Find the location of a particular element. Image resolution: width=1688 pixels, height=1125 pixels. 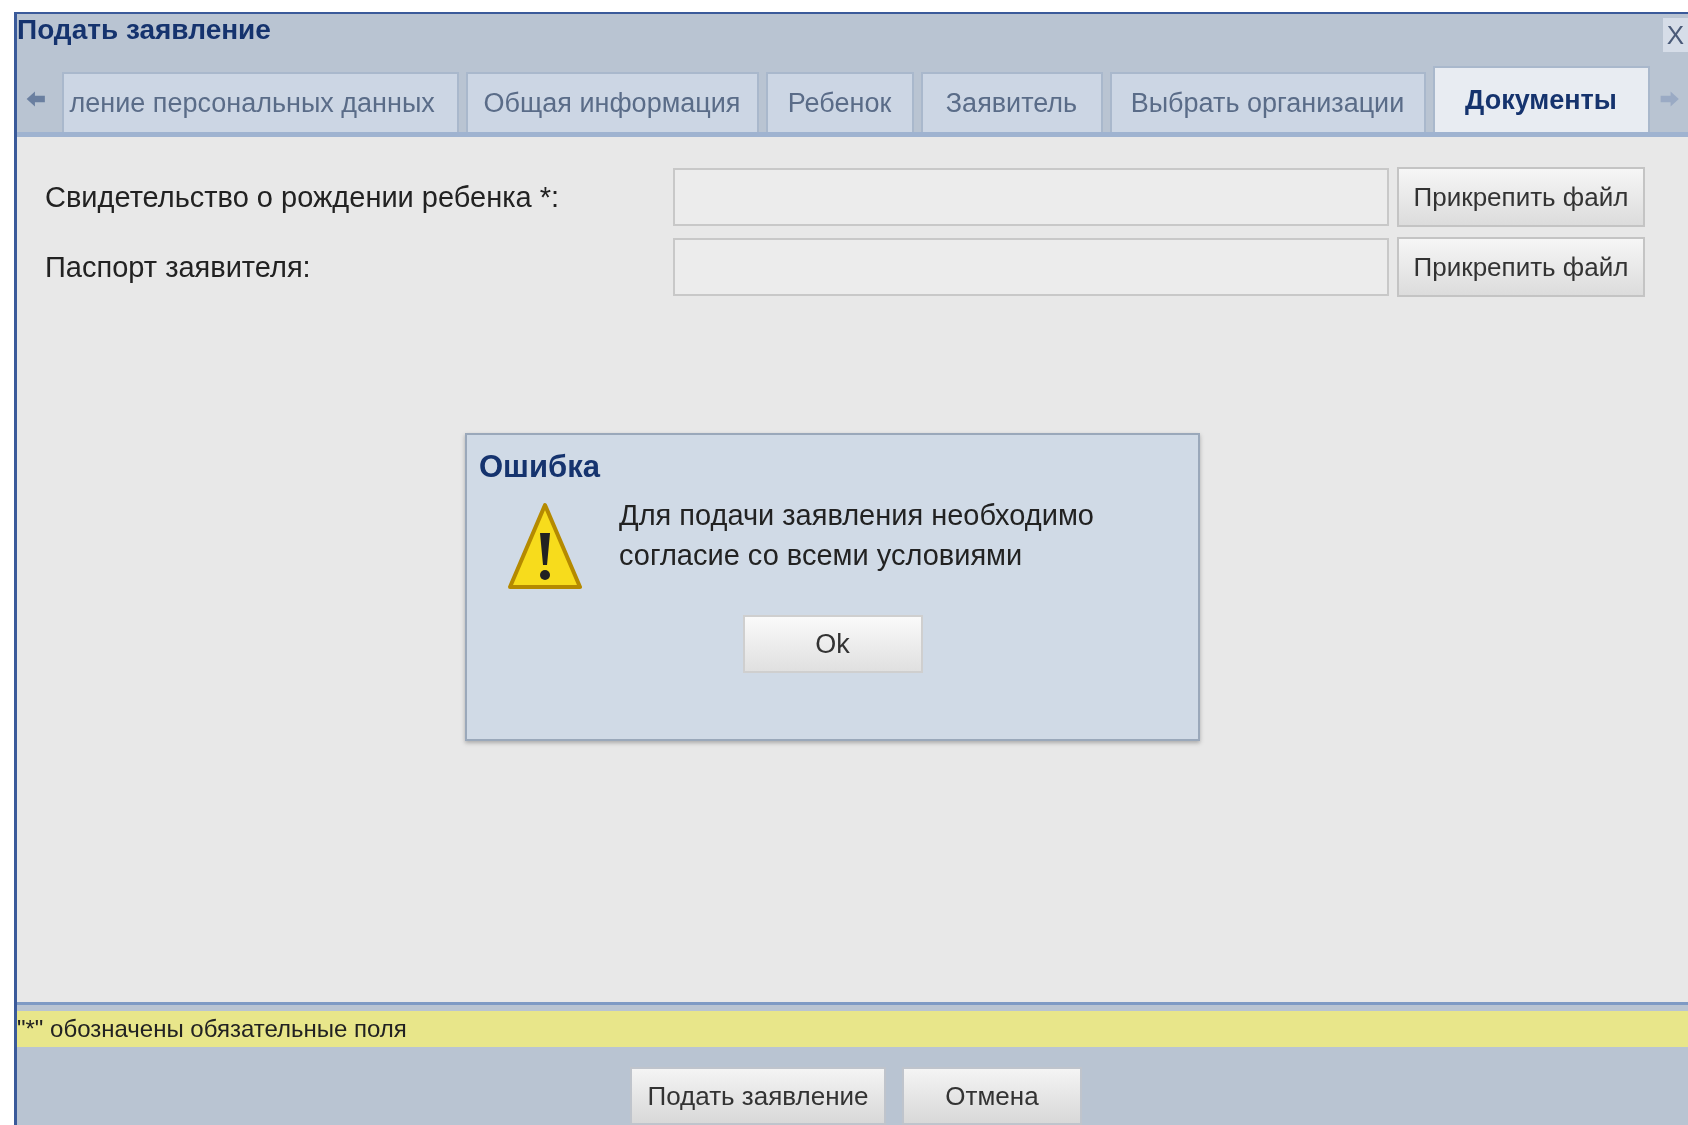

cancel-button: Отмена is located at coordinates (992, 1096).